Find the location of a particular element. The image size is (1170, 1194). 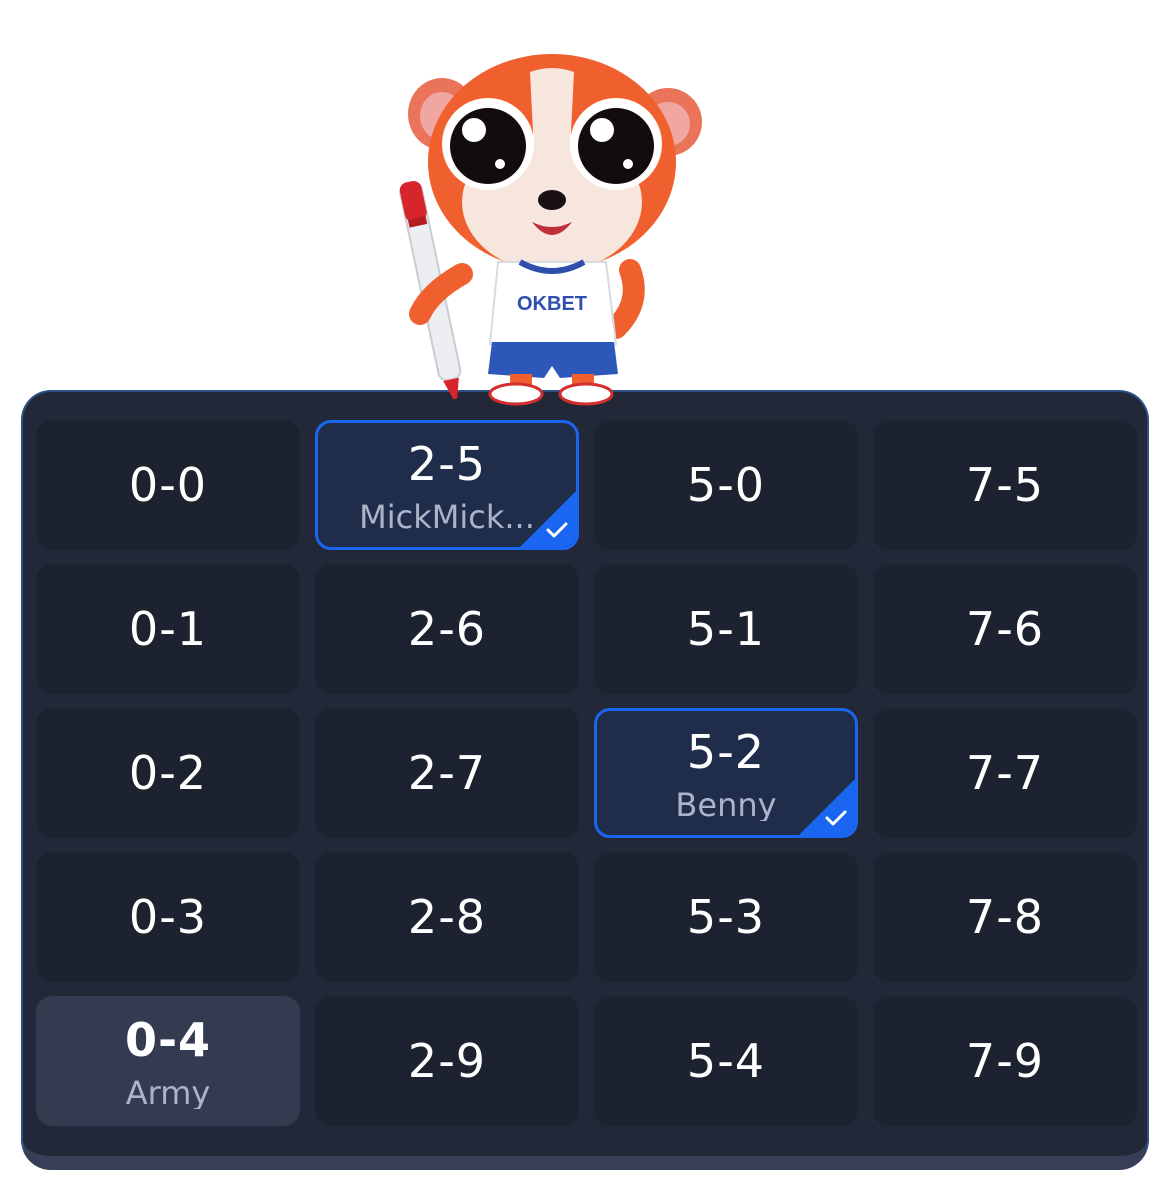

score-cell-5-4: 5-4 is located at coordinates (726, 1061).